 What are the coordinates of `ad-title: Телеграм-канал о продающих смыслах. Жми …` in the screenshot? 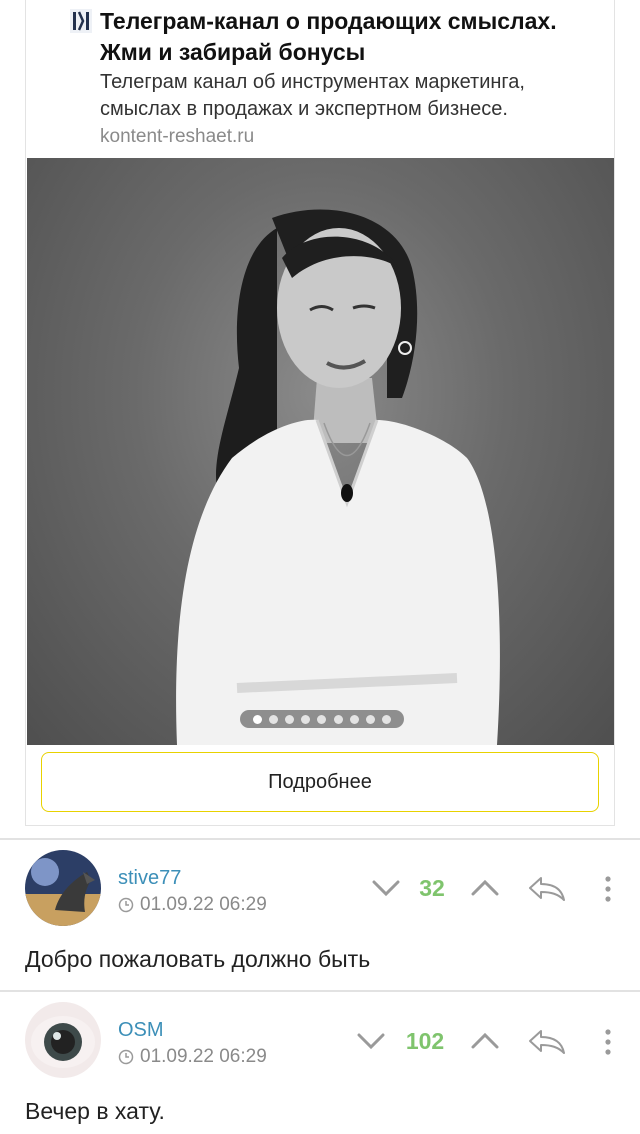 It's located at (352, 37).